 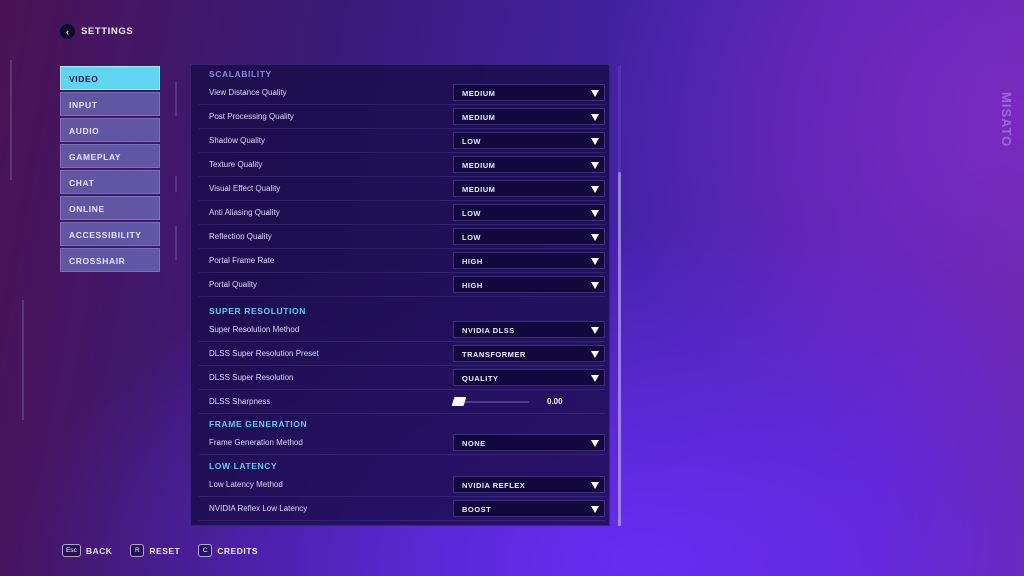 I want to click on dropdown-value: QUALITY, so click(x=480, y=378).